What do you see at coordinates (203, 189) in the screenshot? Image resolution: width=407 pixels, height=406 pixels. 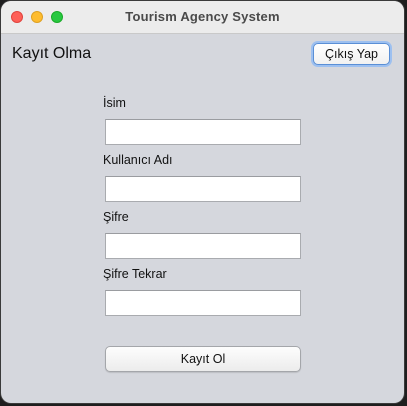 I see `username-input` at bounding box center [203, 189].